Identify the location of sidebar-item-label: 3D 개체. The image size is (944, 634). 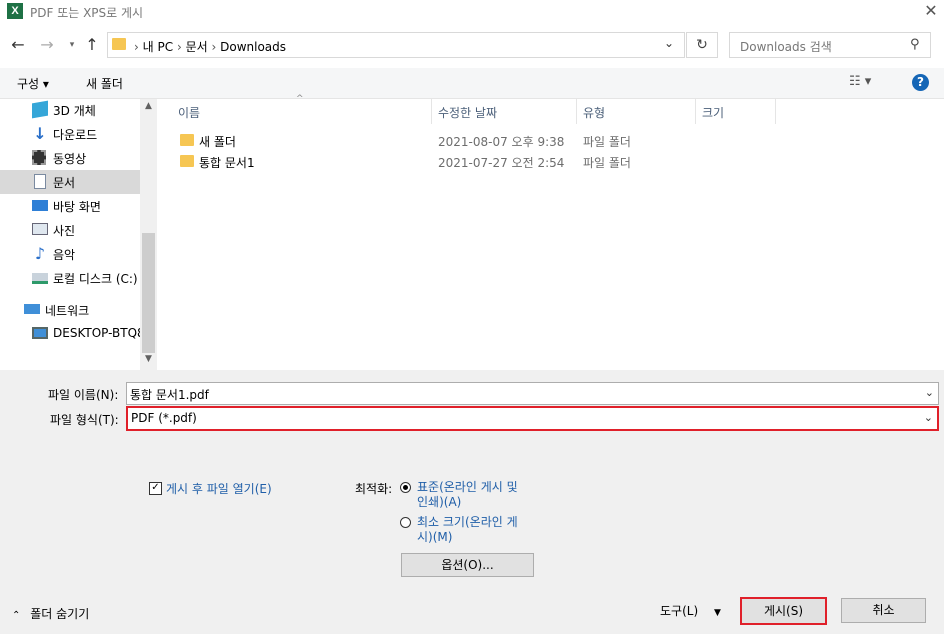
(74, 111).